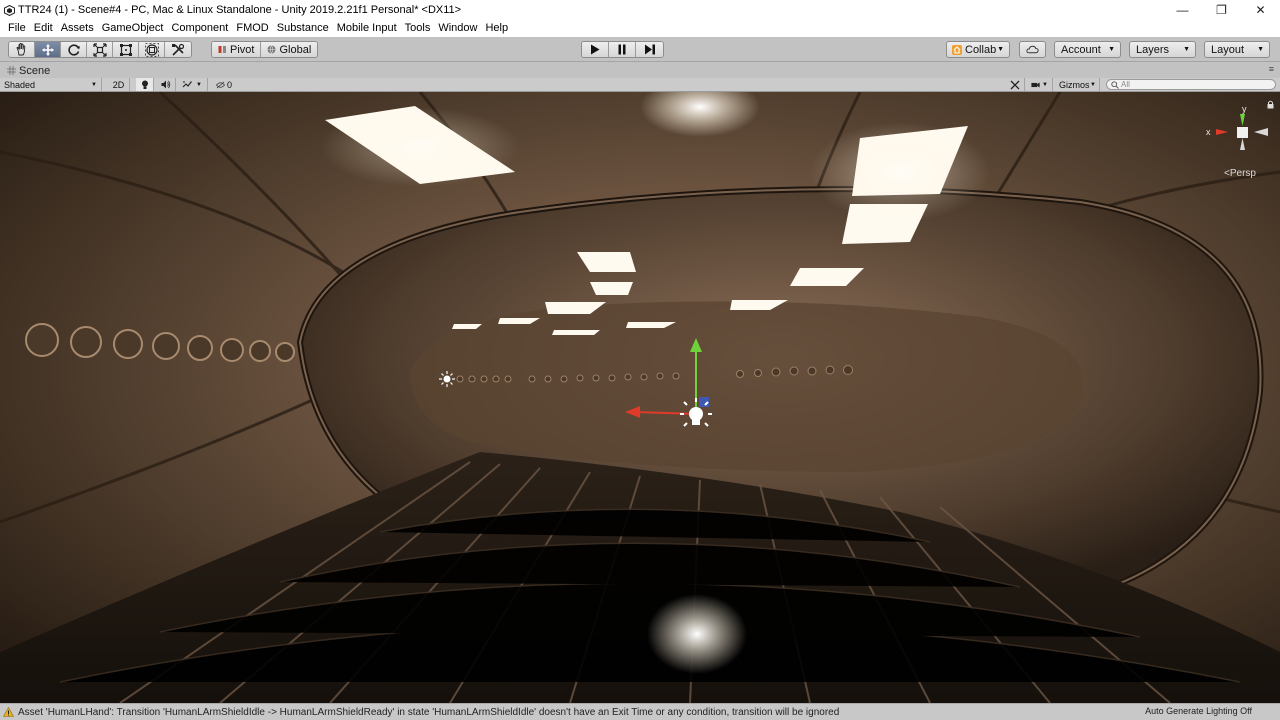  Describe the element at coordinates (1271, 69) in the screenshot. I see `tab-menu-icon: ≡` at that location.